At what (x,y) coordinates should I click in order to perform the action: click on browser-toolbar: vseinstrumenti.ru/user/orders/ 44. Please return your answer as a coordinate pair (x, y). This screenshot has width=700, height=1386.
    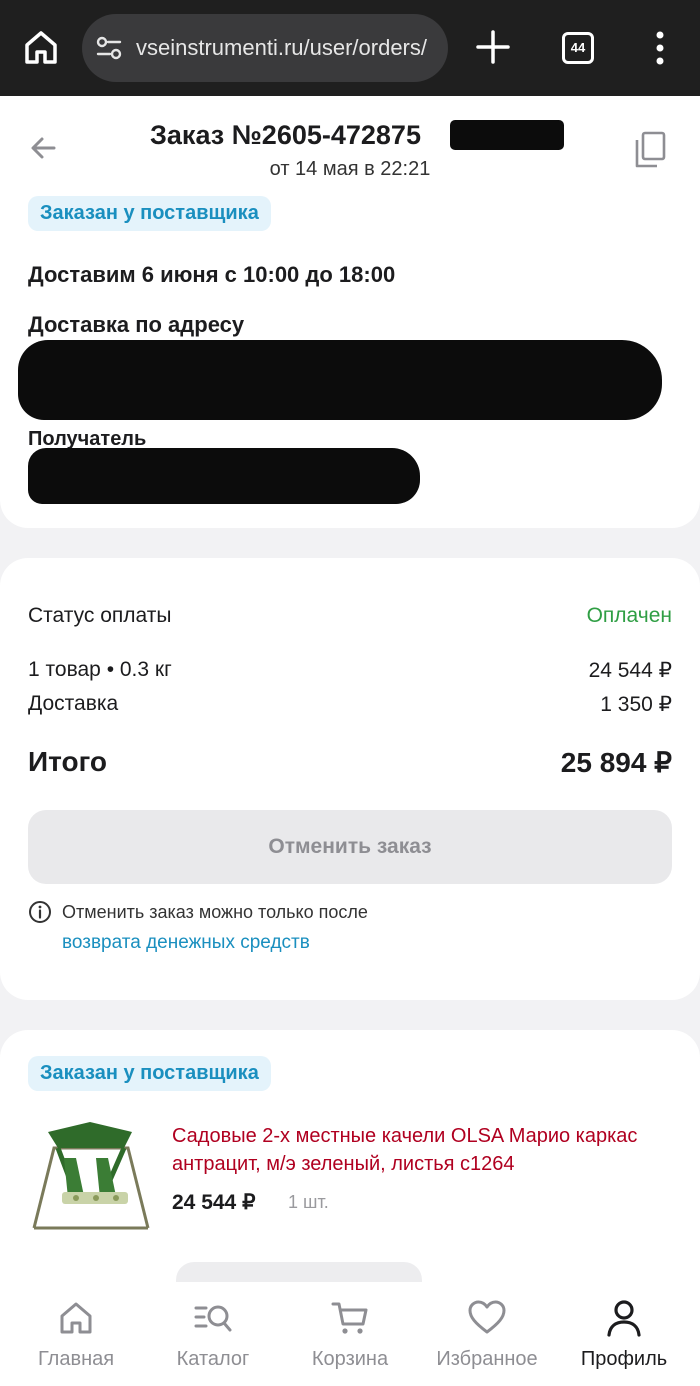
    Looking at the image, I should click on (350, 48).